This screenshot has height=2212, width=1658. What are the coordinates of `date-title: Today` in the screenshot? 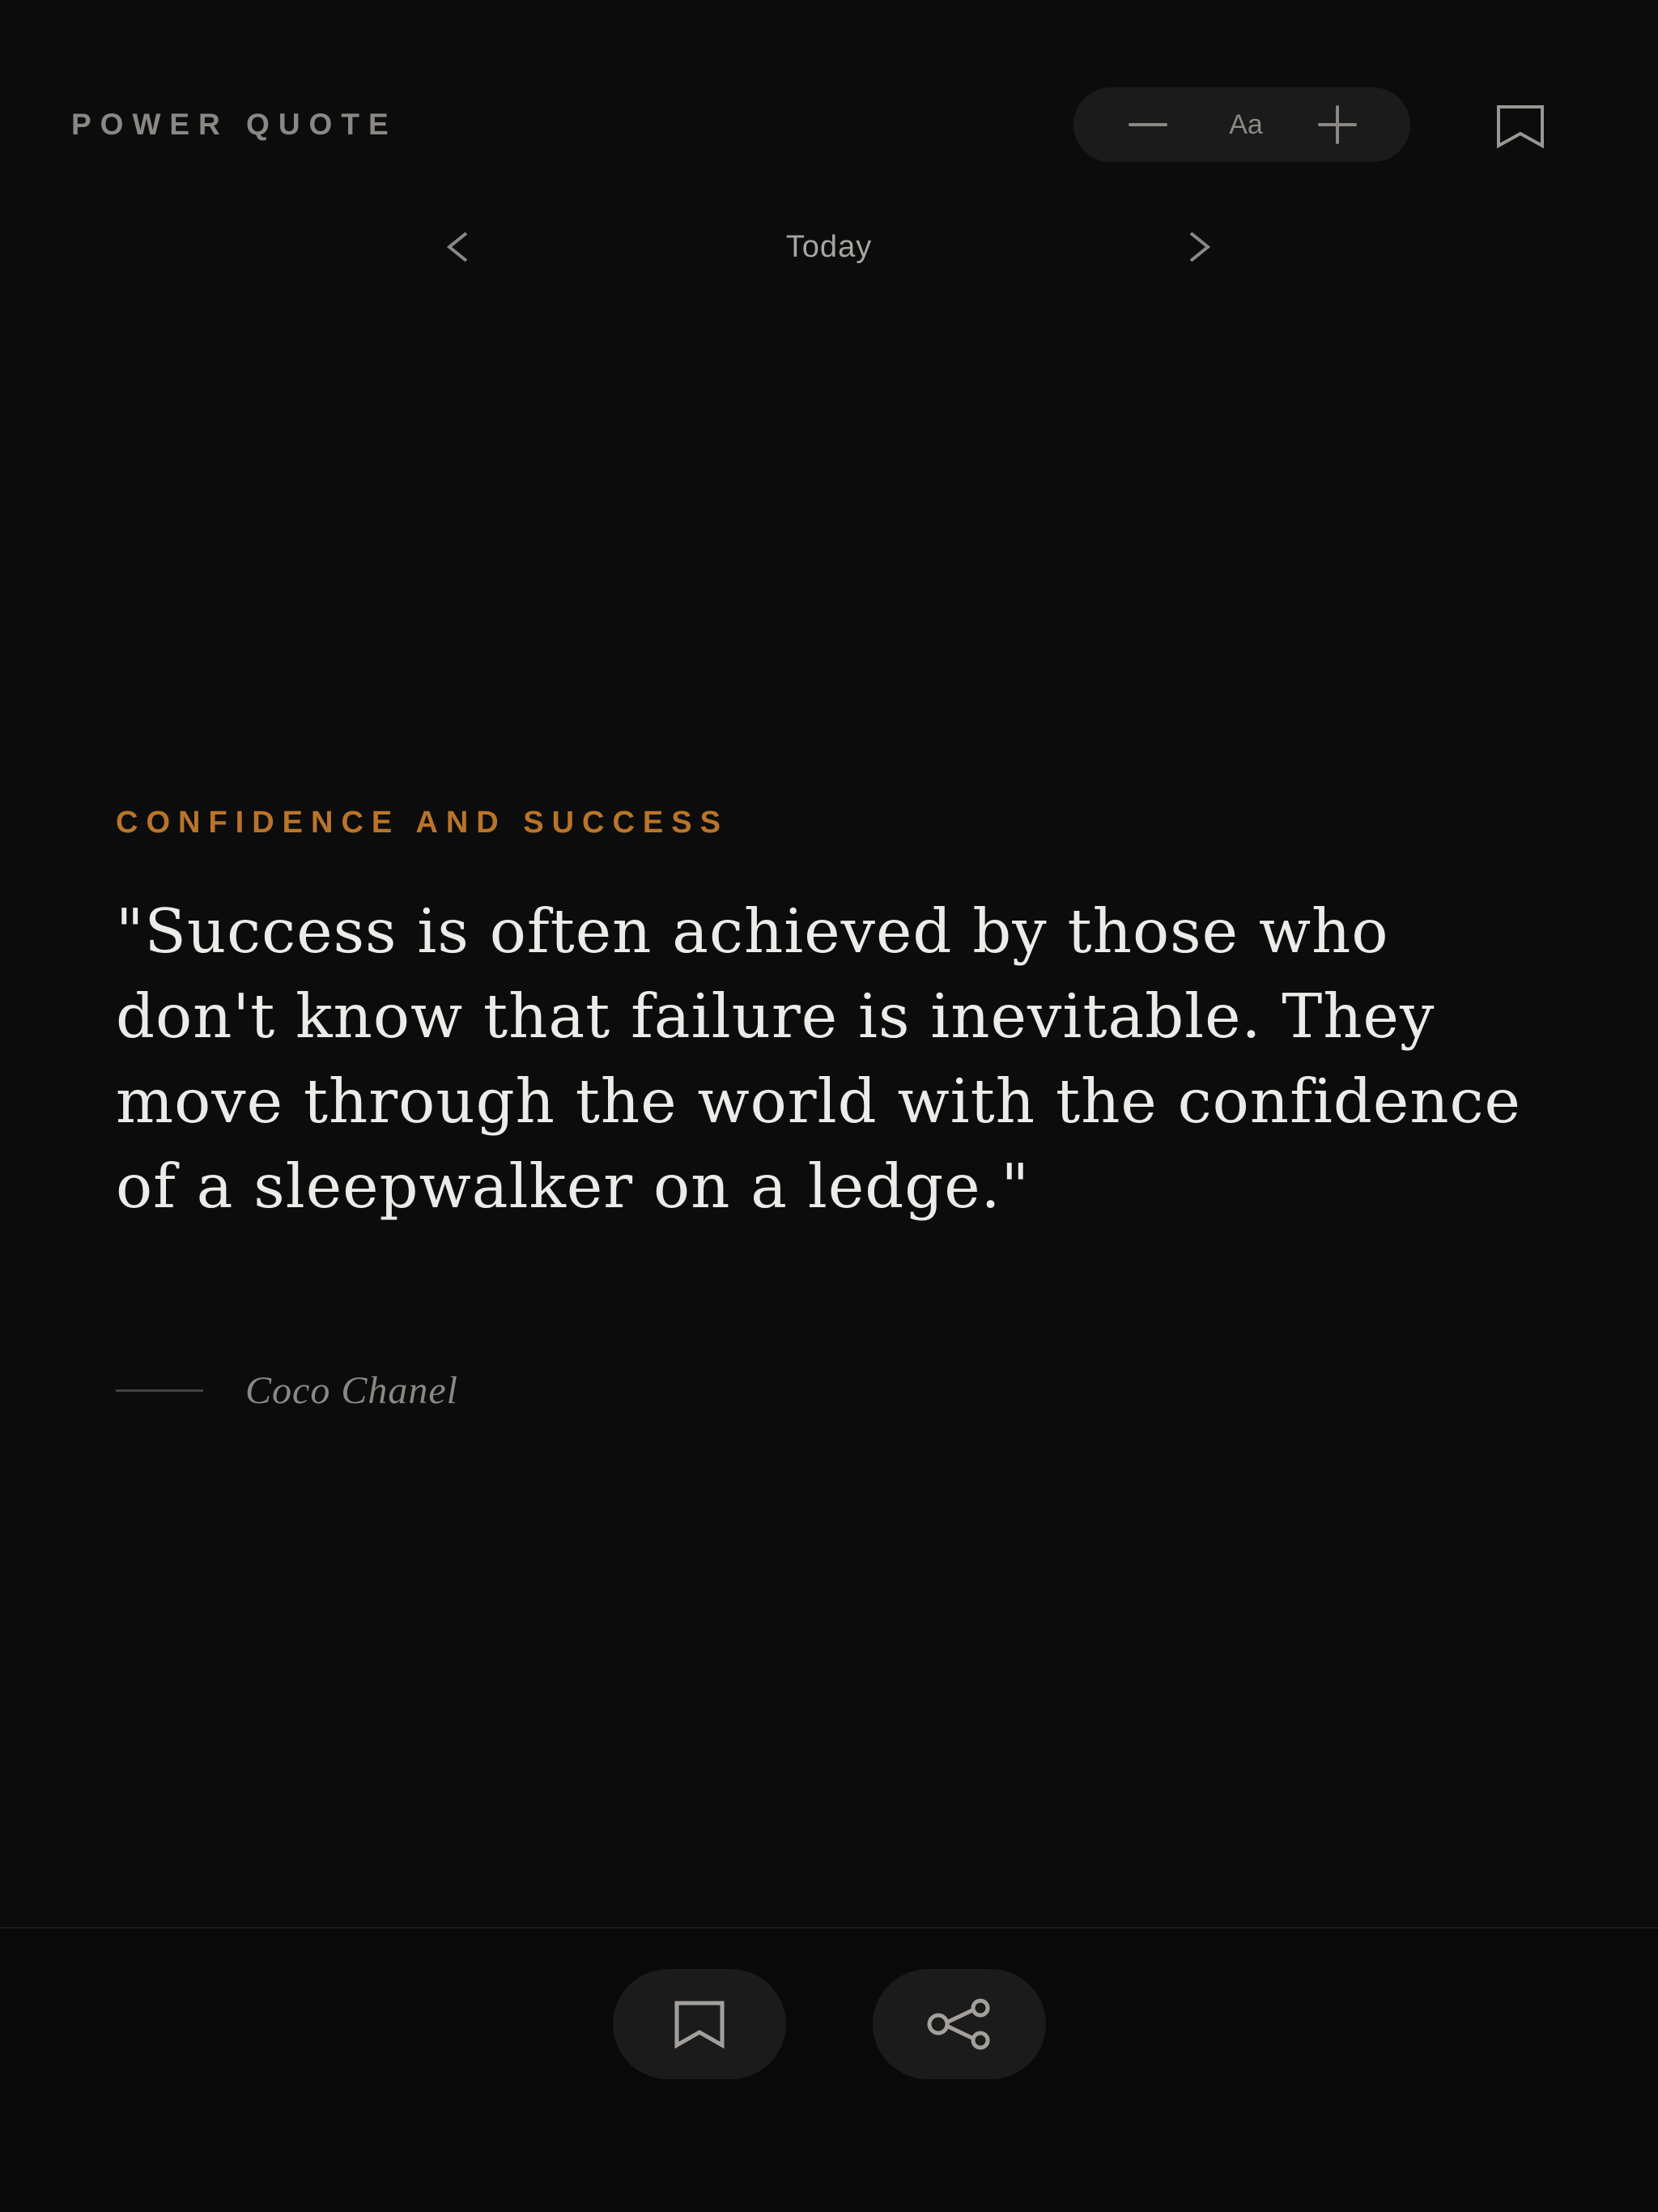 It's located at (829, 247).